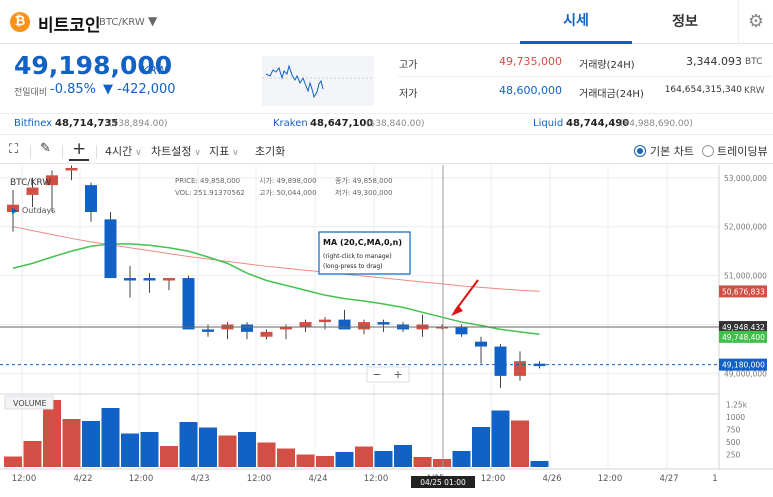  I want to click on price-tag-label: 50,676,833, so click(743, 291).